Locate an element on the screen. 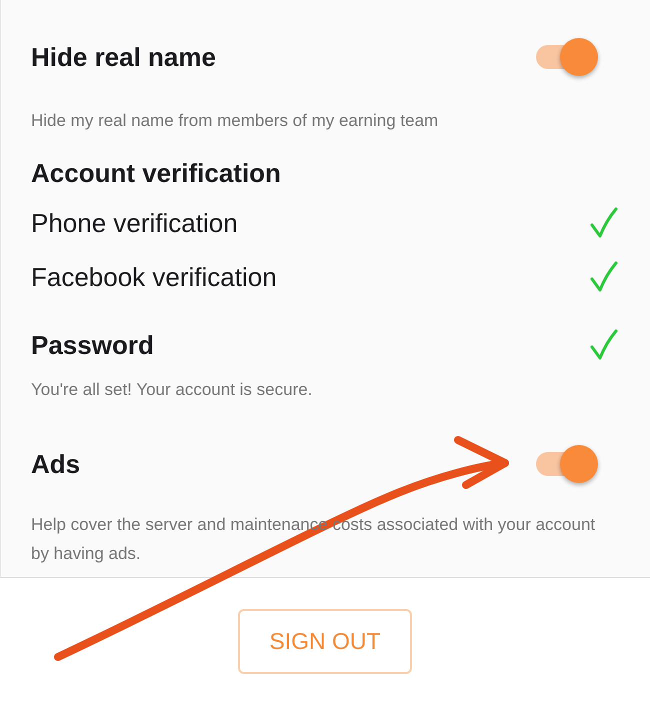  setting-title: Password is located at coordinates (92, 345).